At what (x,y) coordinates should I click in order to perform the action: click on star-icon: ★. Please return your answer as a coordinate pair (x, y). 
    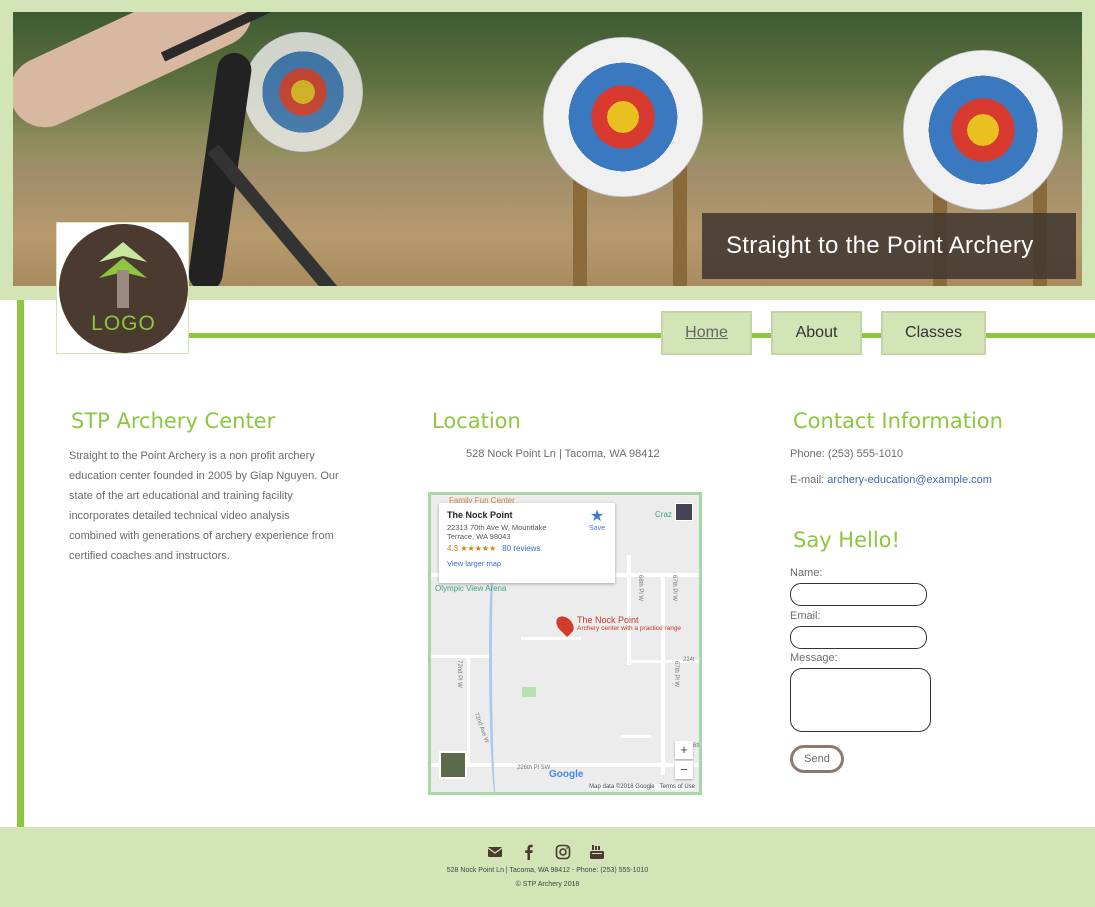
    Looking at the image, I should click on (597, 516).